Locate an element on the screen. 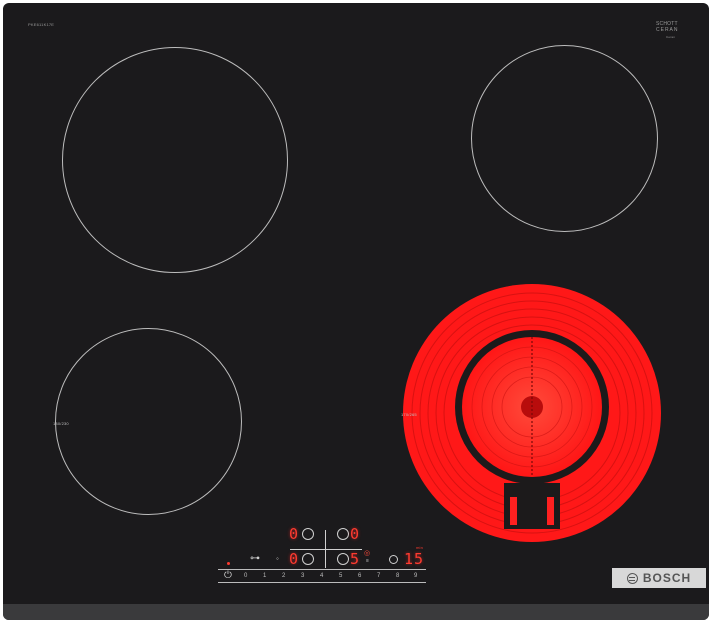  slider-tick: 9 is located at coordinates (415, 576).